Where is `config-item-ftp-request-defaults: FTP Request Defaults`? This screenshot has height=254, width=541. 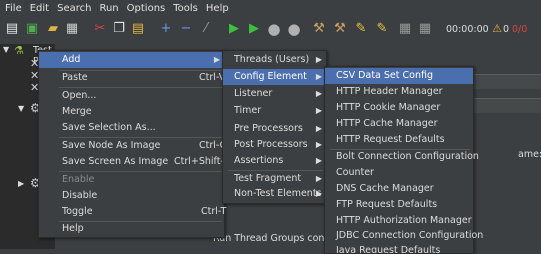
config-item-ftp-request-defaults: FTP Request Defaults is located at coordinates (399, 205).